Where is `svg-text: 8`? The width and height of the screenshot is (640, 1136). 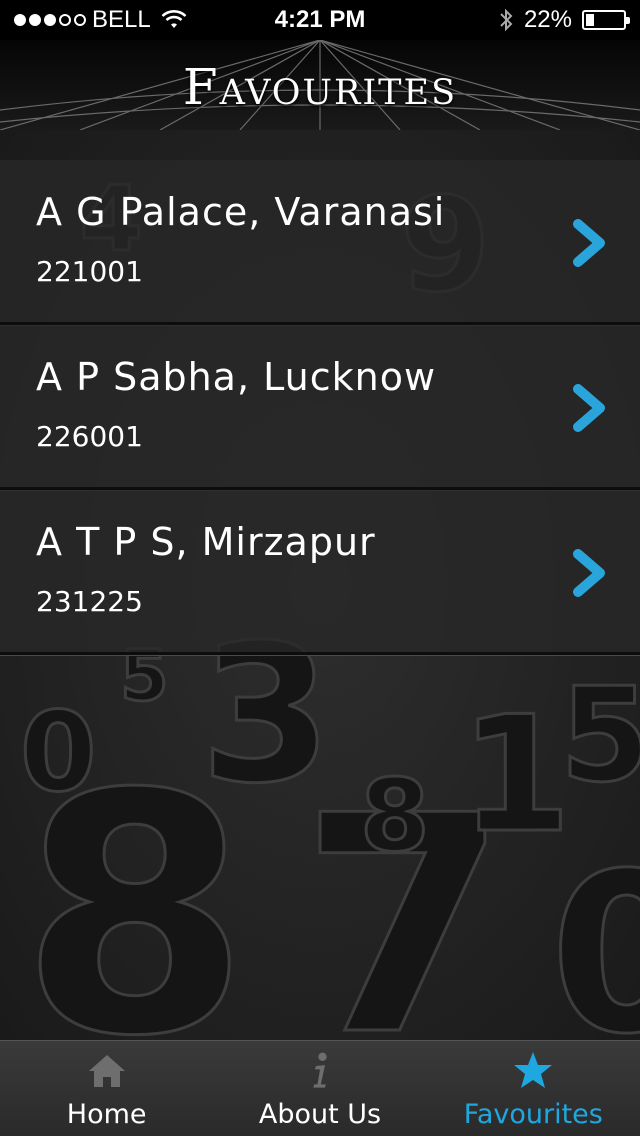 svg-text: 8 is located at coordinates (395, 815).